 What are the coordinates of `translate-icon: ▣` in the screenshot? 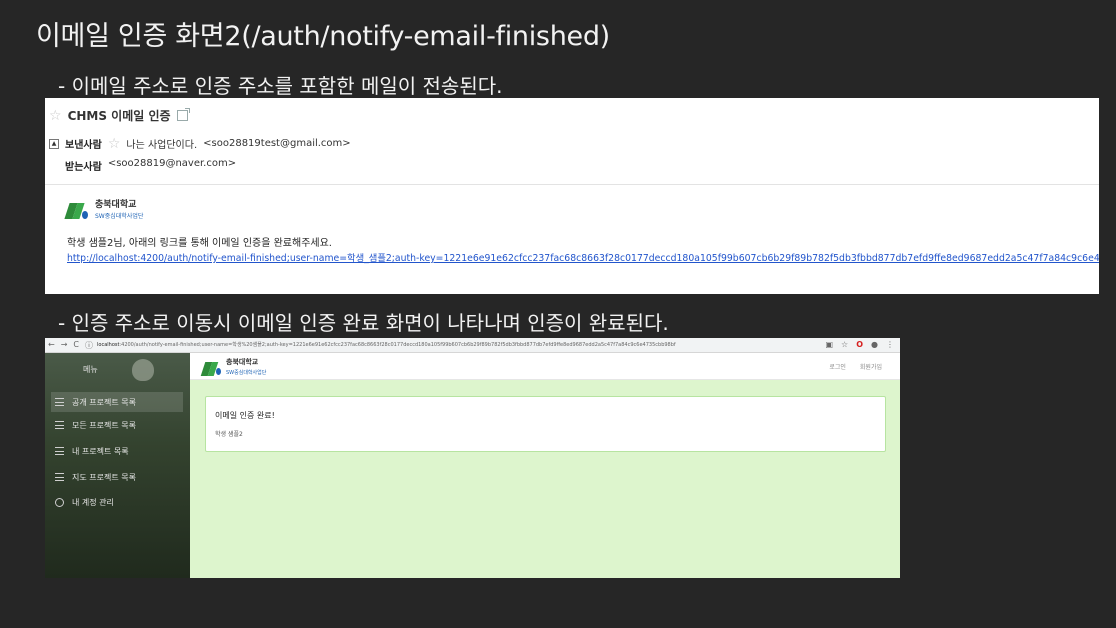 It's located at (829, 344).